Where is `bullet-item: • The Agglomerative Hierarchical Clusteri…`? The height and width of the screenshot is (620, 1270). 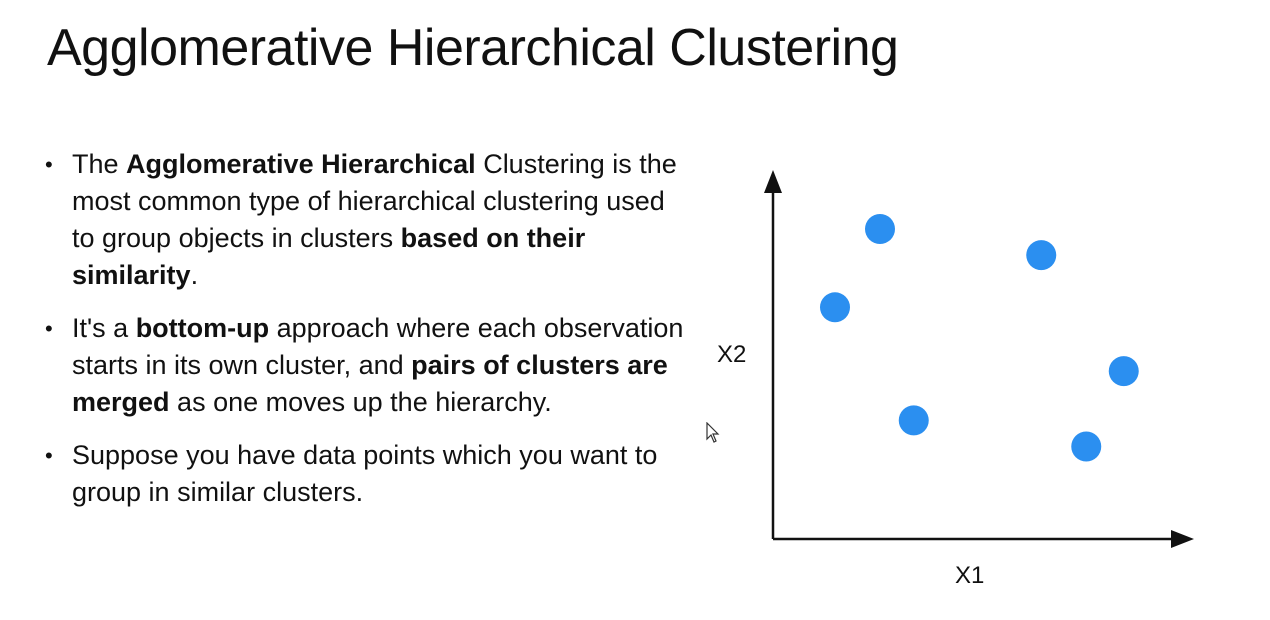
bullet-item: • The Agglomerative Hierarchical Clusteri… is located at coordinates (365, 220).